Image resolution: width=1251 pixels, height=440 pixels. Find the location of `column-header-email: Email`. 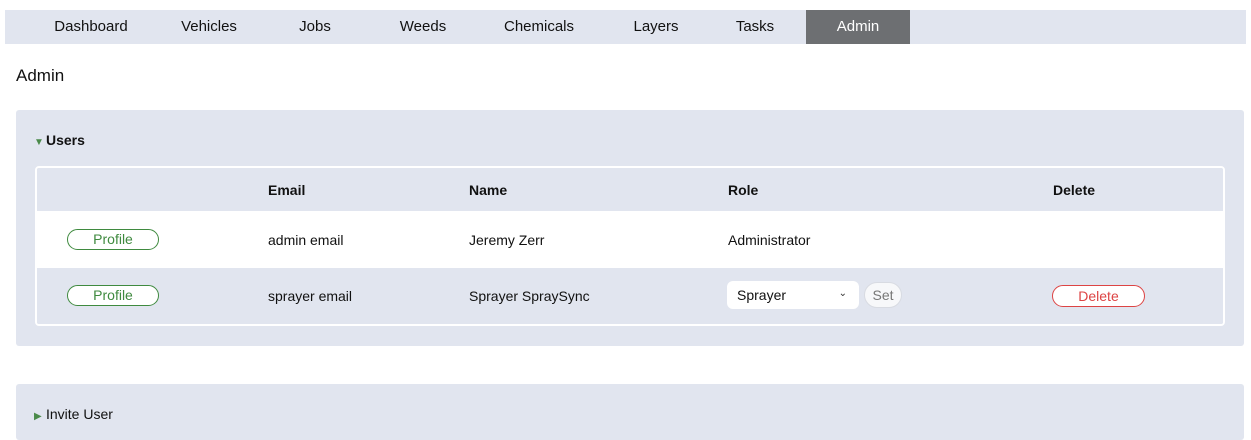

column-header-email: Email is located at coordinates (287, 189).